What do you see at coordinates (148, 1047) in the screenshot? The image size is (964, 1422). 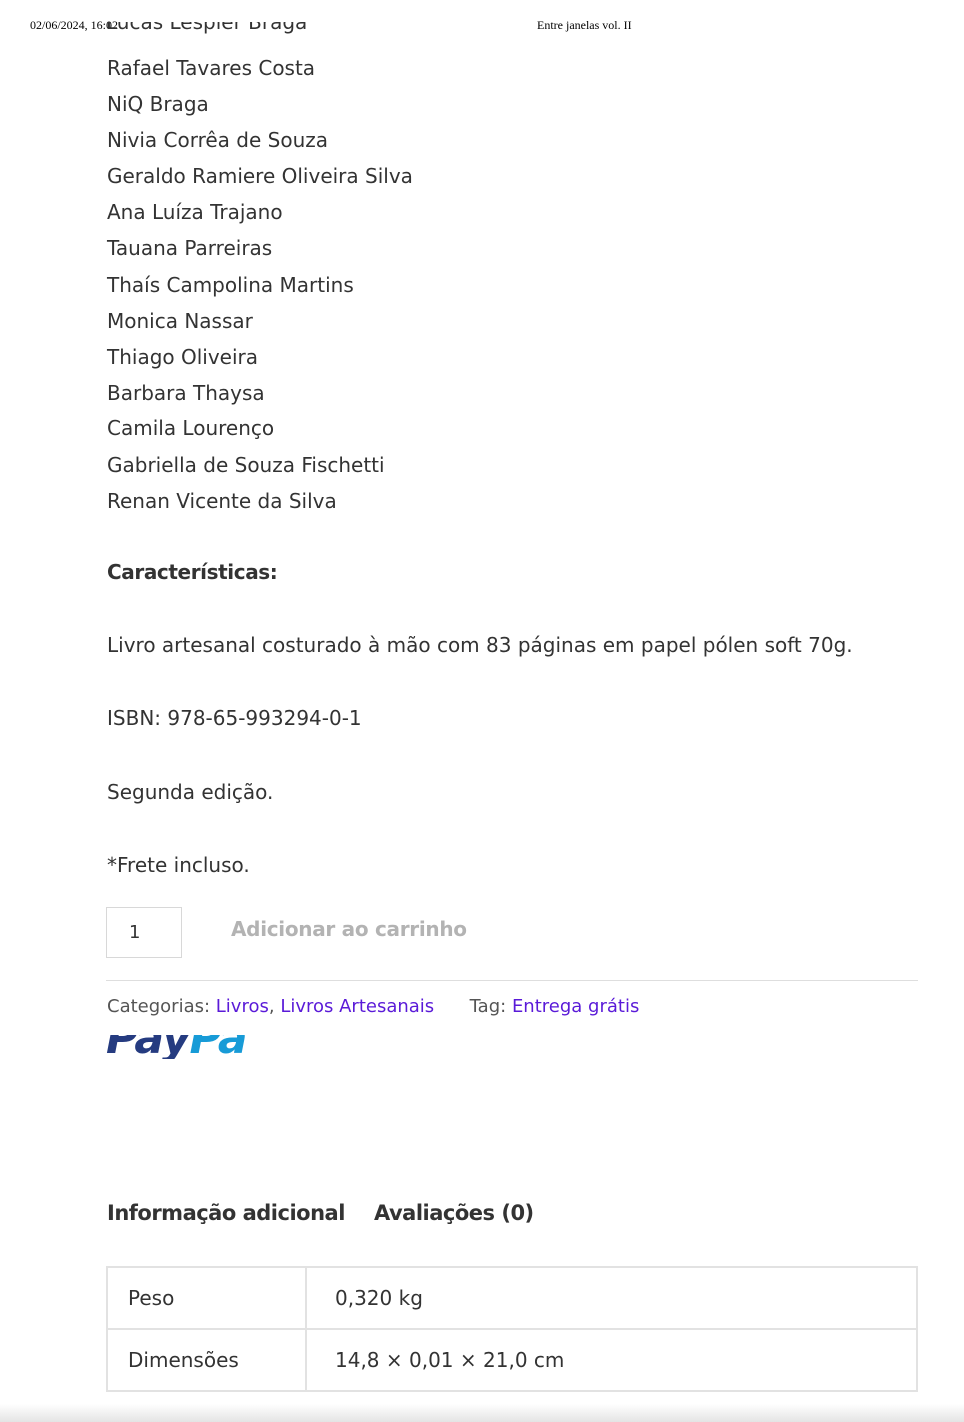 I see `paypal-logo-pay: Pay` at bounding box center [148, 1047].